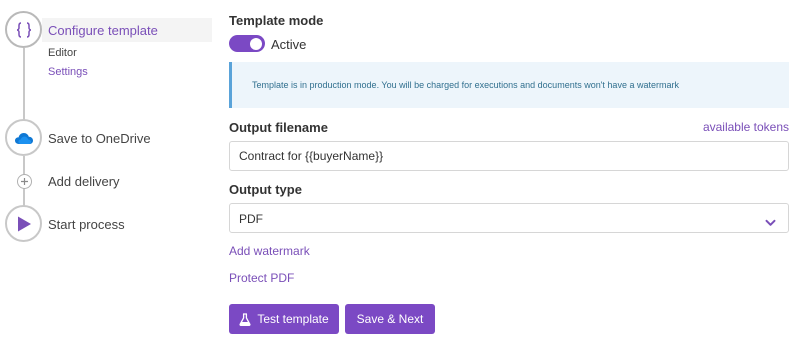 This screenshot has height=347, width=800. Describe the element at coordinates (509, 218) in the screenshot. I see `output-type-select: PDF` at that location.